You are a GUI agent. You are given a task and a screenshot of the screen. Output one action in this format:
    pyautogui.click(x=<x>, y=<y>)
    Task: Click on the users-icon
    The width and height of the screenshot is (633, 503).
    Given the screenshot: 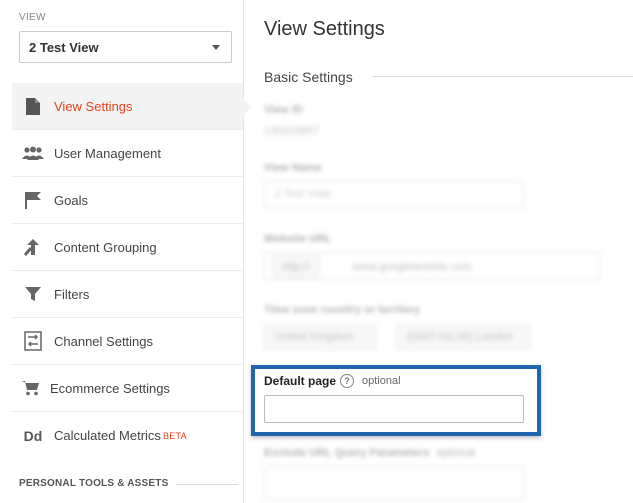 What is the action you would take?
    pyautogui.click(x=33, y=153)
    